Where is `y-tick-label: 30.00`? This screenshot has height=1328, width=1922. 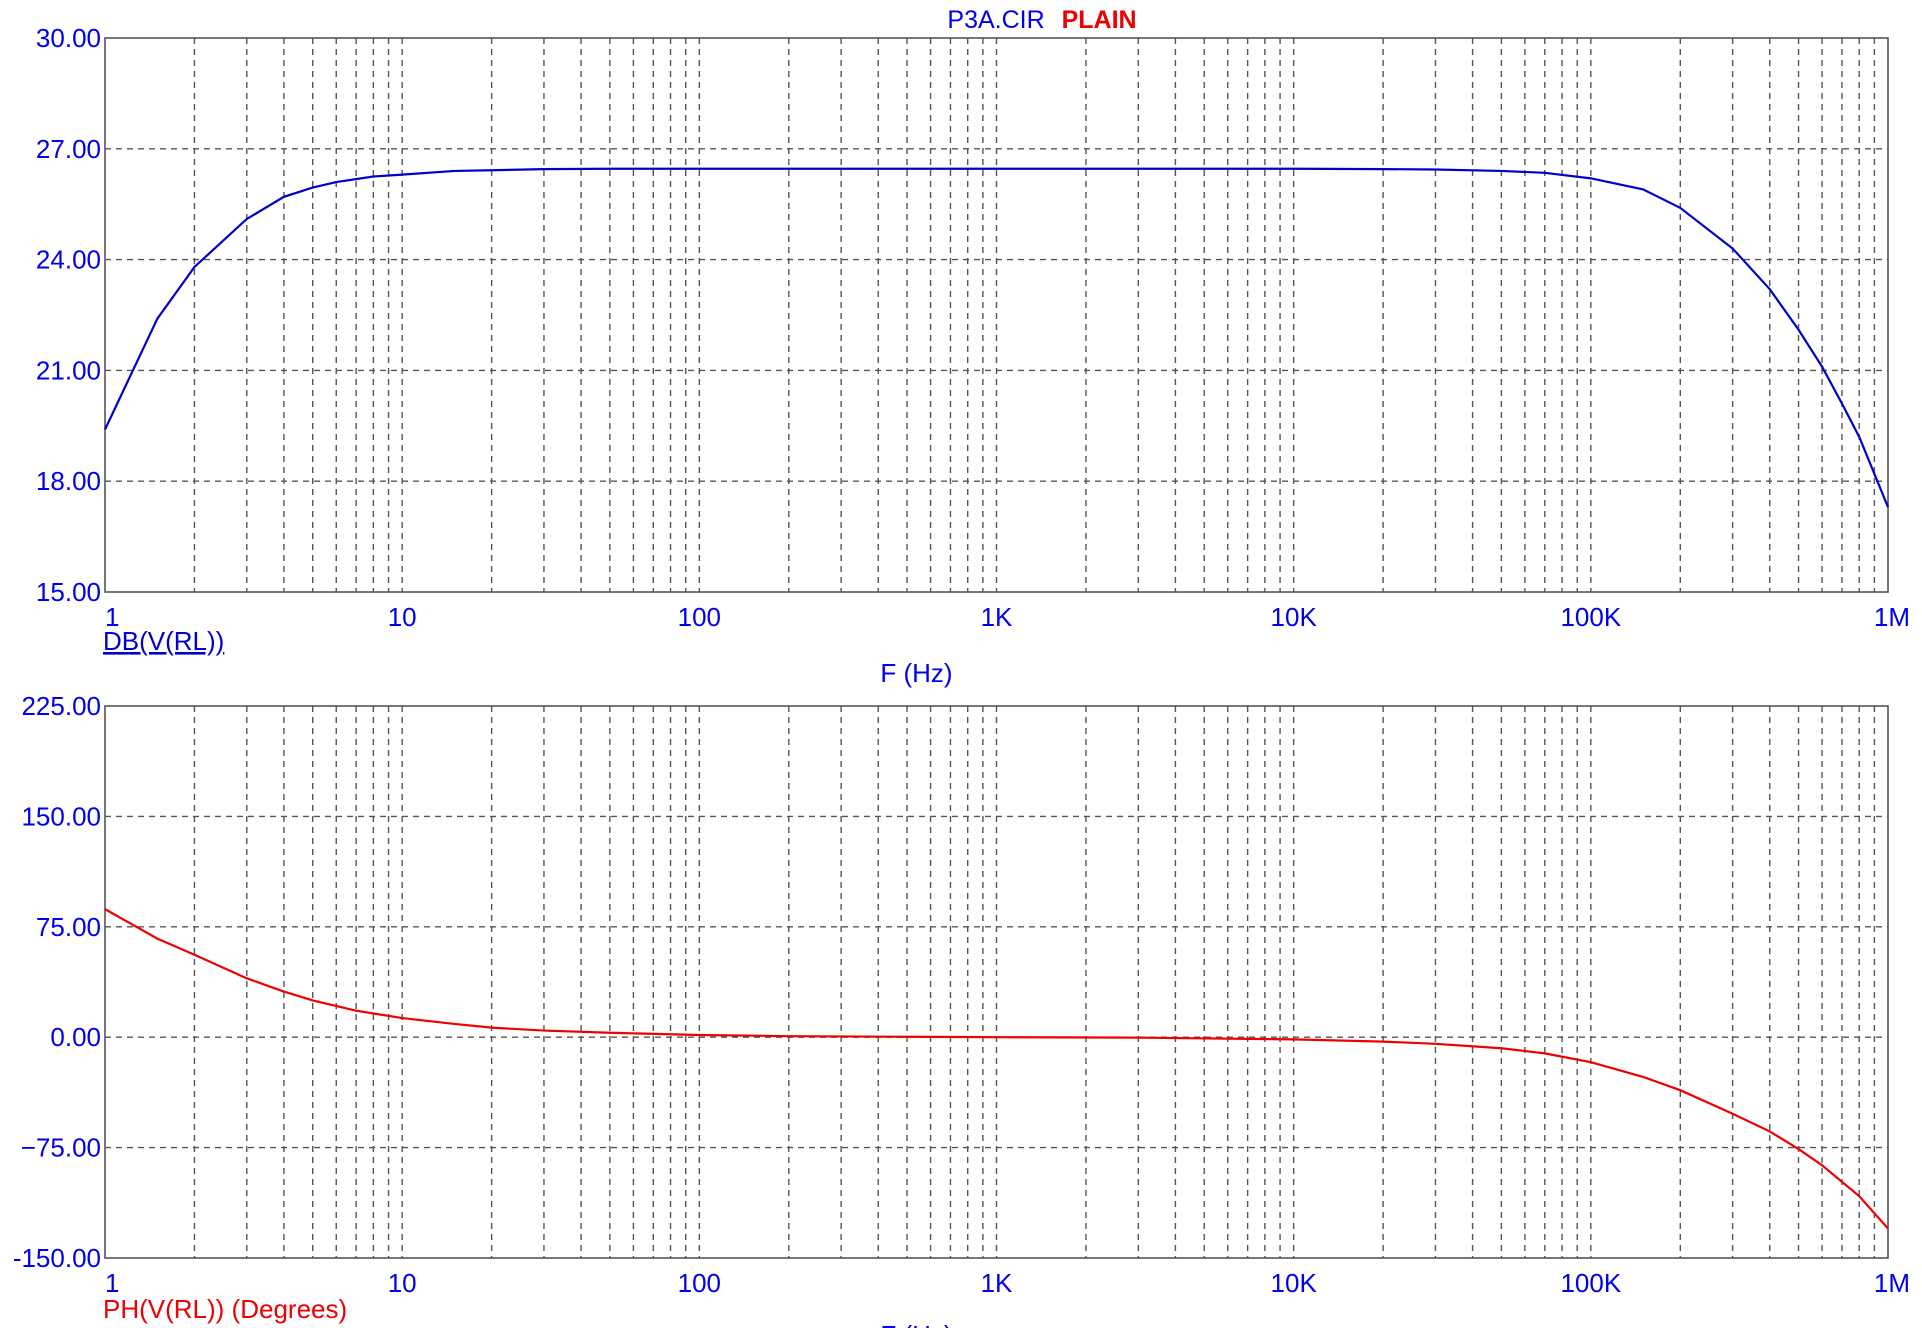
y-tick-label: 30.00 is located at coordinates (68, 38).